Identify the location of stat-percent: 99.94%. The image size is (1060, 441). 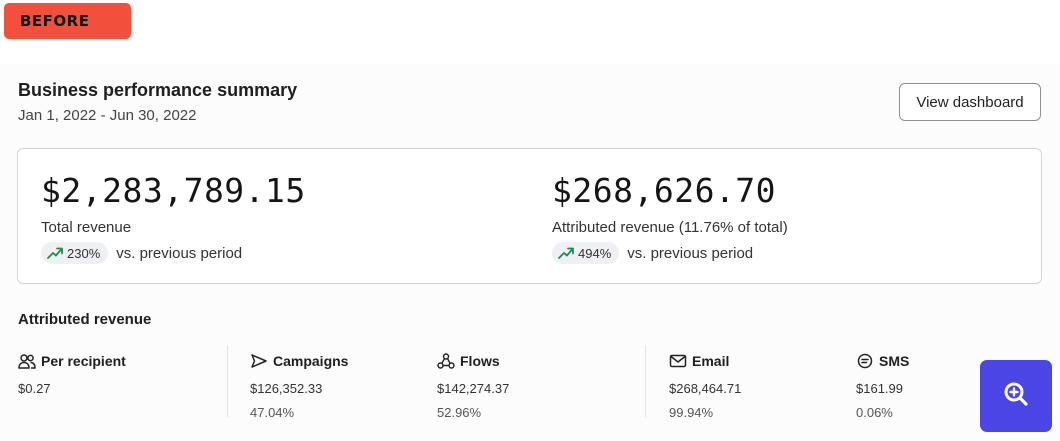
(691, 412).